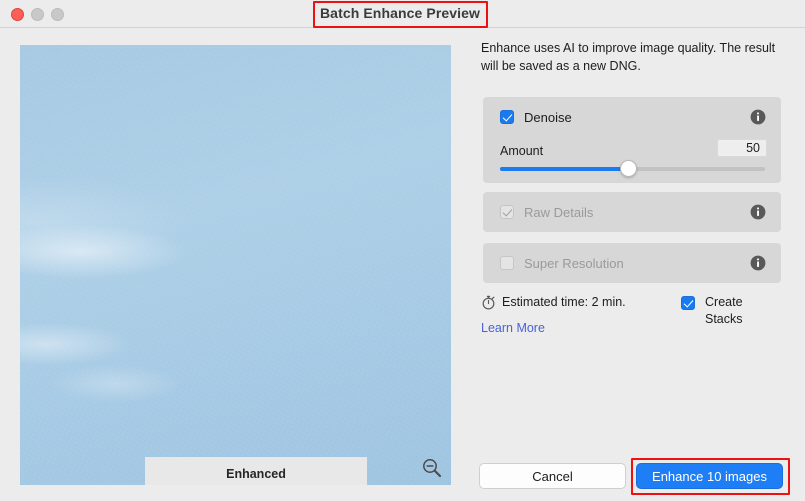  Describe the element at coordinates (632, 140) in the screenshot. I see `denoise-panel: Denoise Amount 50` at that location.